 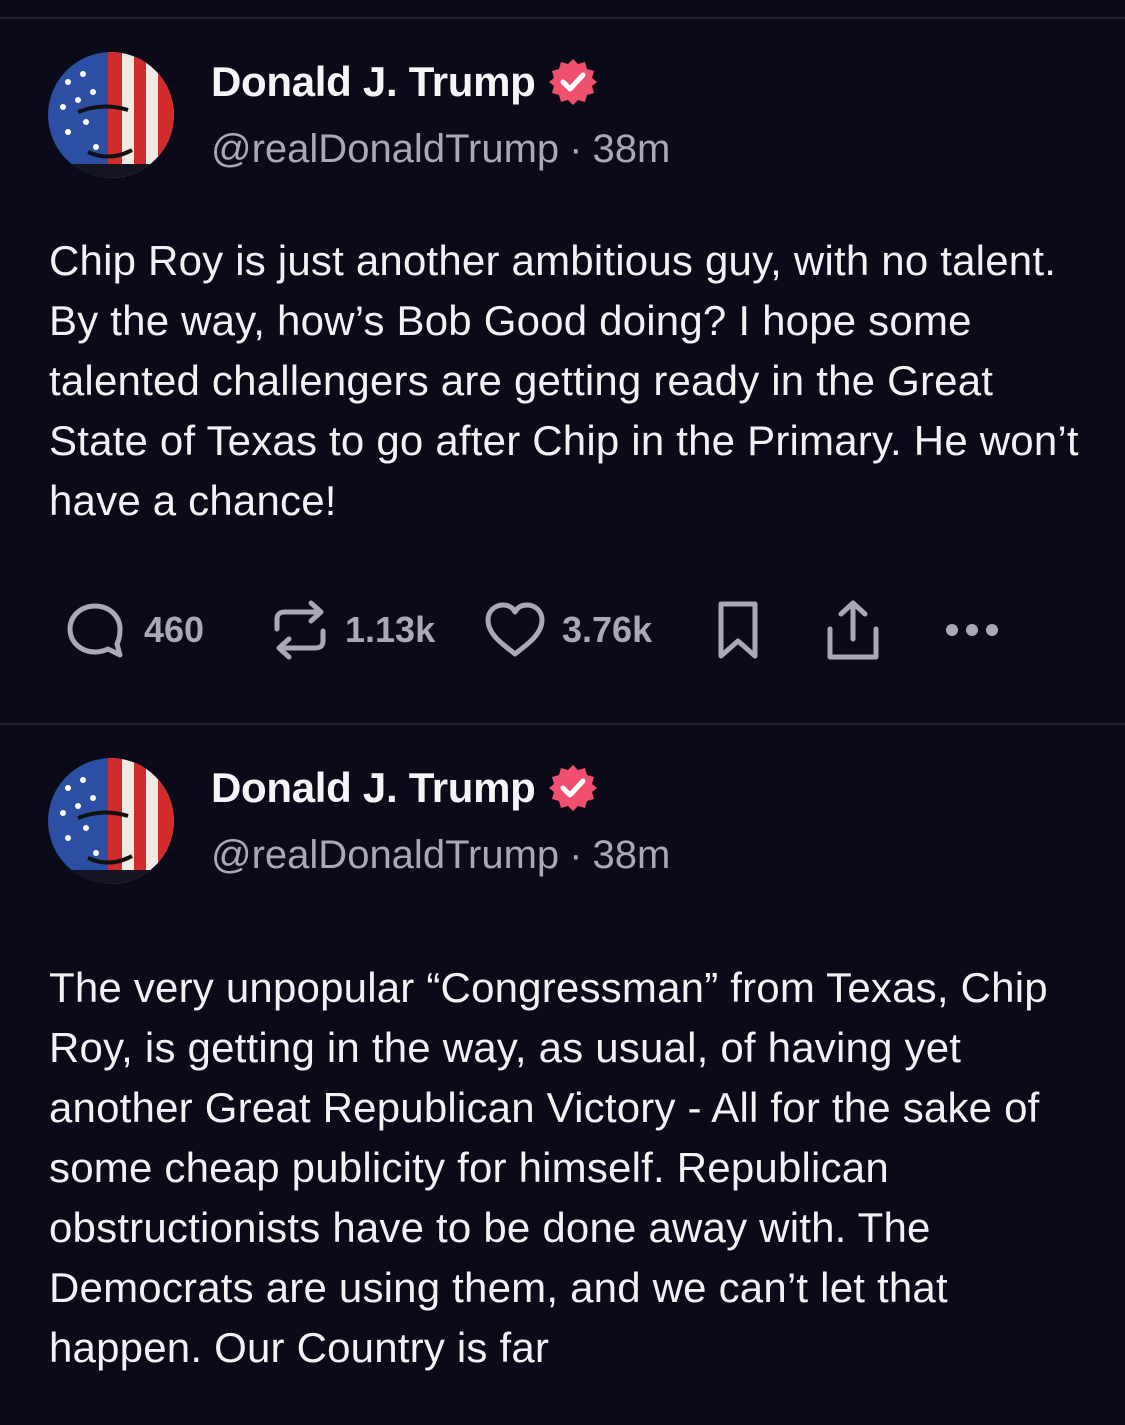 What do you see at coordinates (390, 629) in the screenshot?
I see `retruth-count: 1.13k` at bounding box center [390, 629].